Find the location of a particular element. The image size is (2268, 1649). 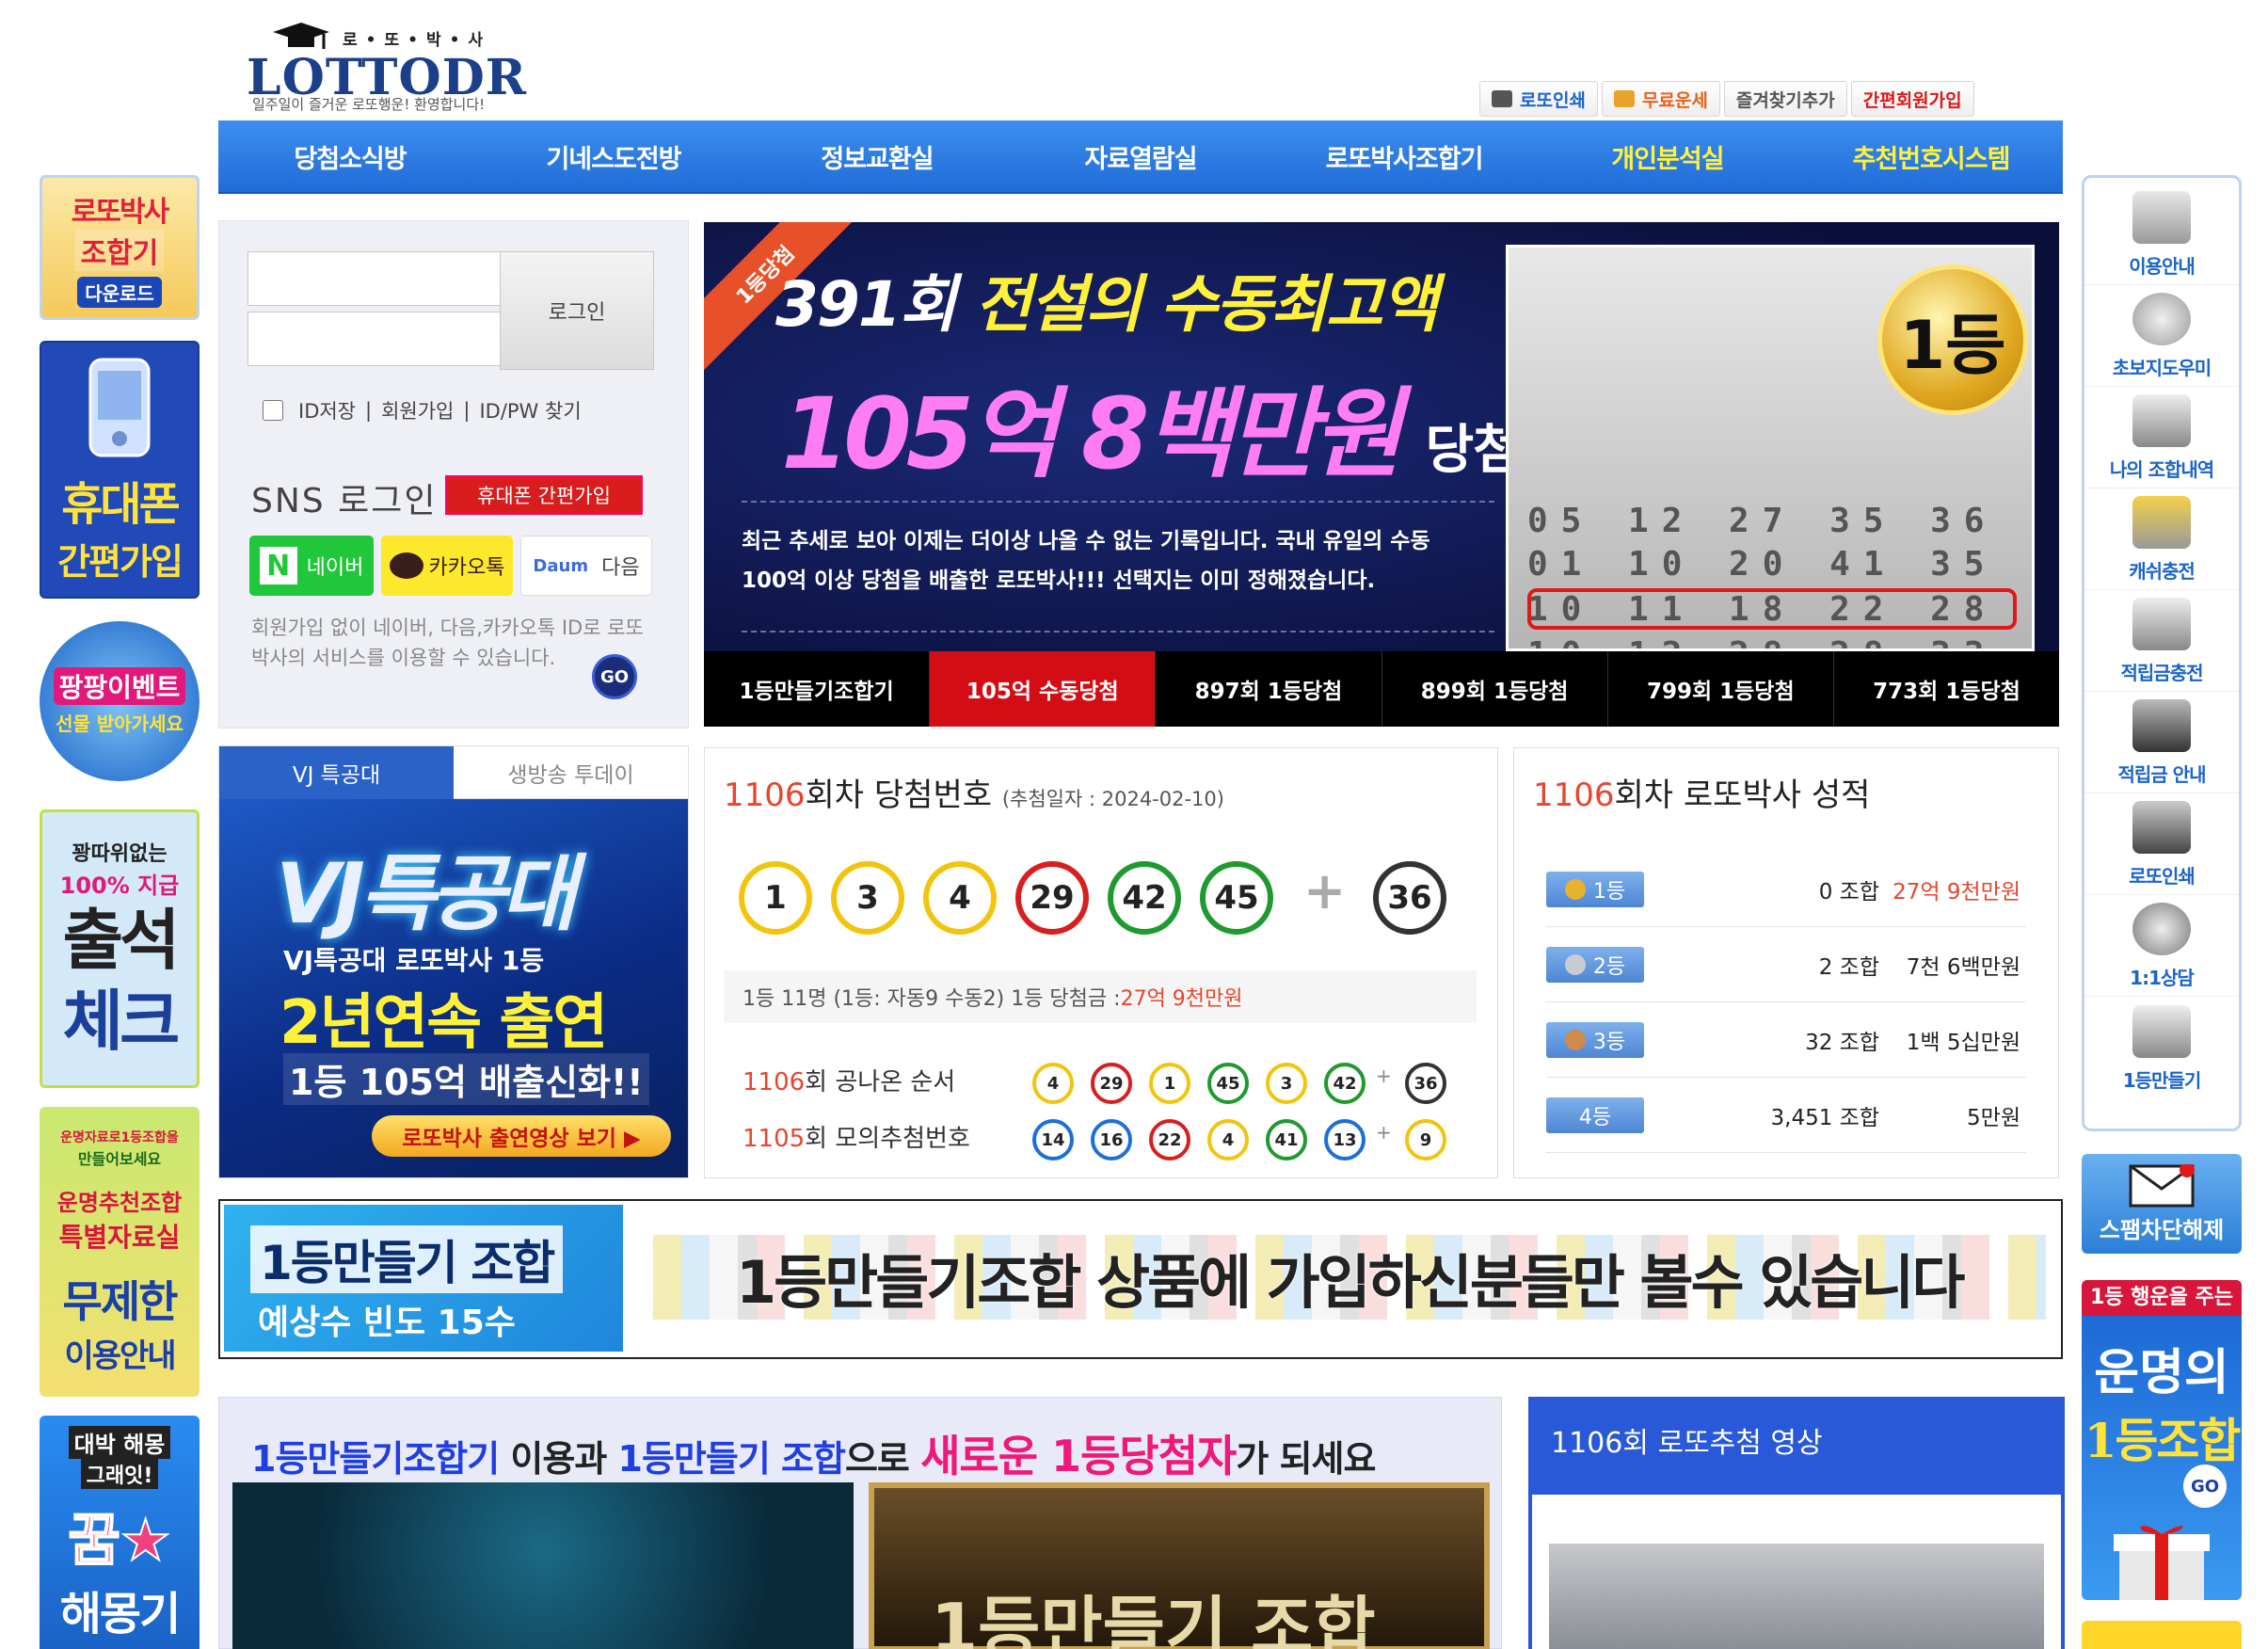

mock-draw-bonus-ball: 9 is located at coordinates (1425, 1140).